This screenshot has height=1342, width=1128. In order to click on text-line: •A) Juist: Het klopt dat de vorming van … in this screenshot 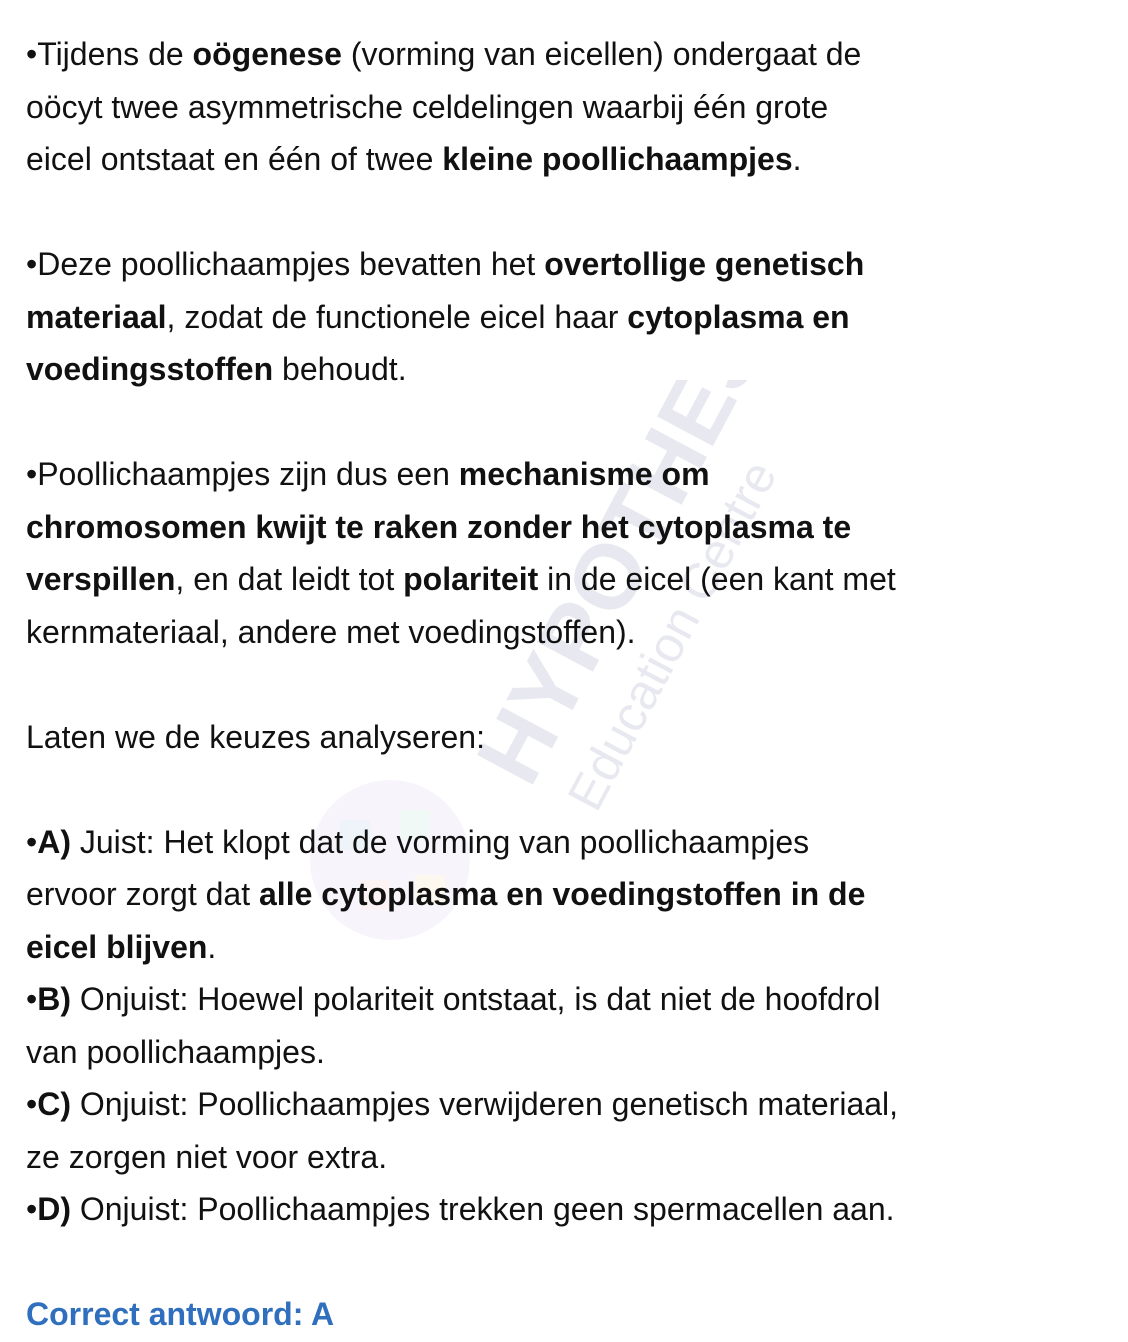, I will do `click(462, 842)`.